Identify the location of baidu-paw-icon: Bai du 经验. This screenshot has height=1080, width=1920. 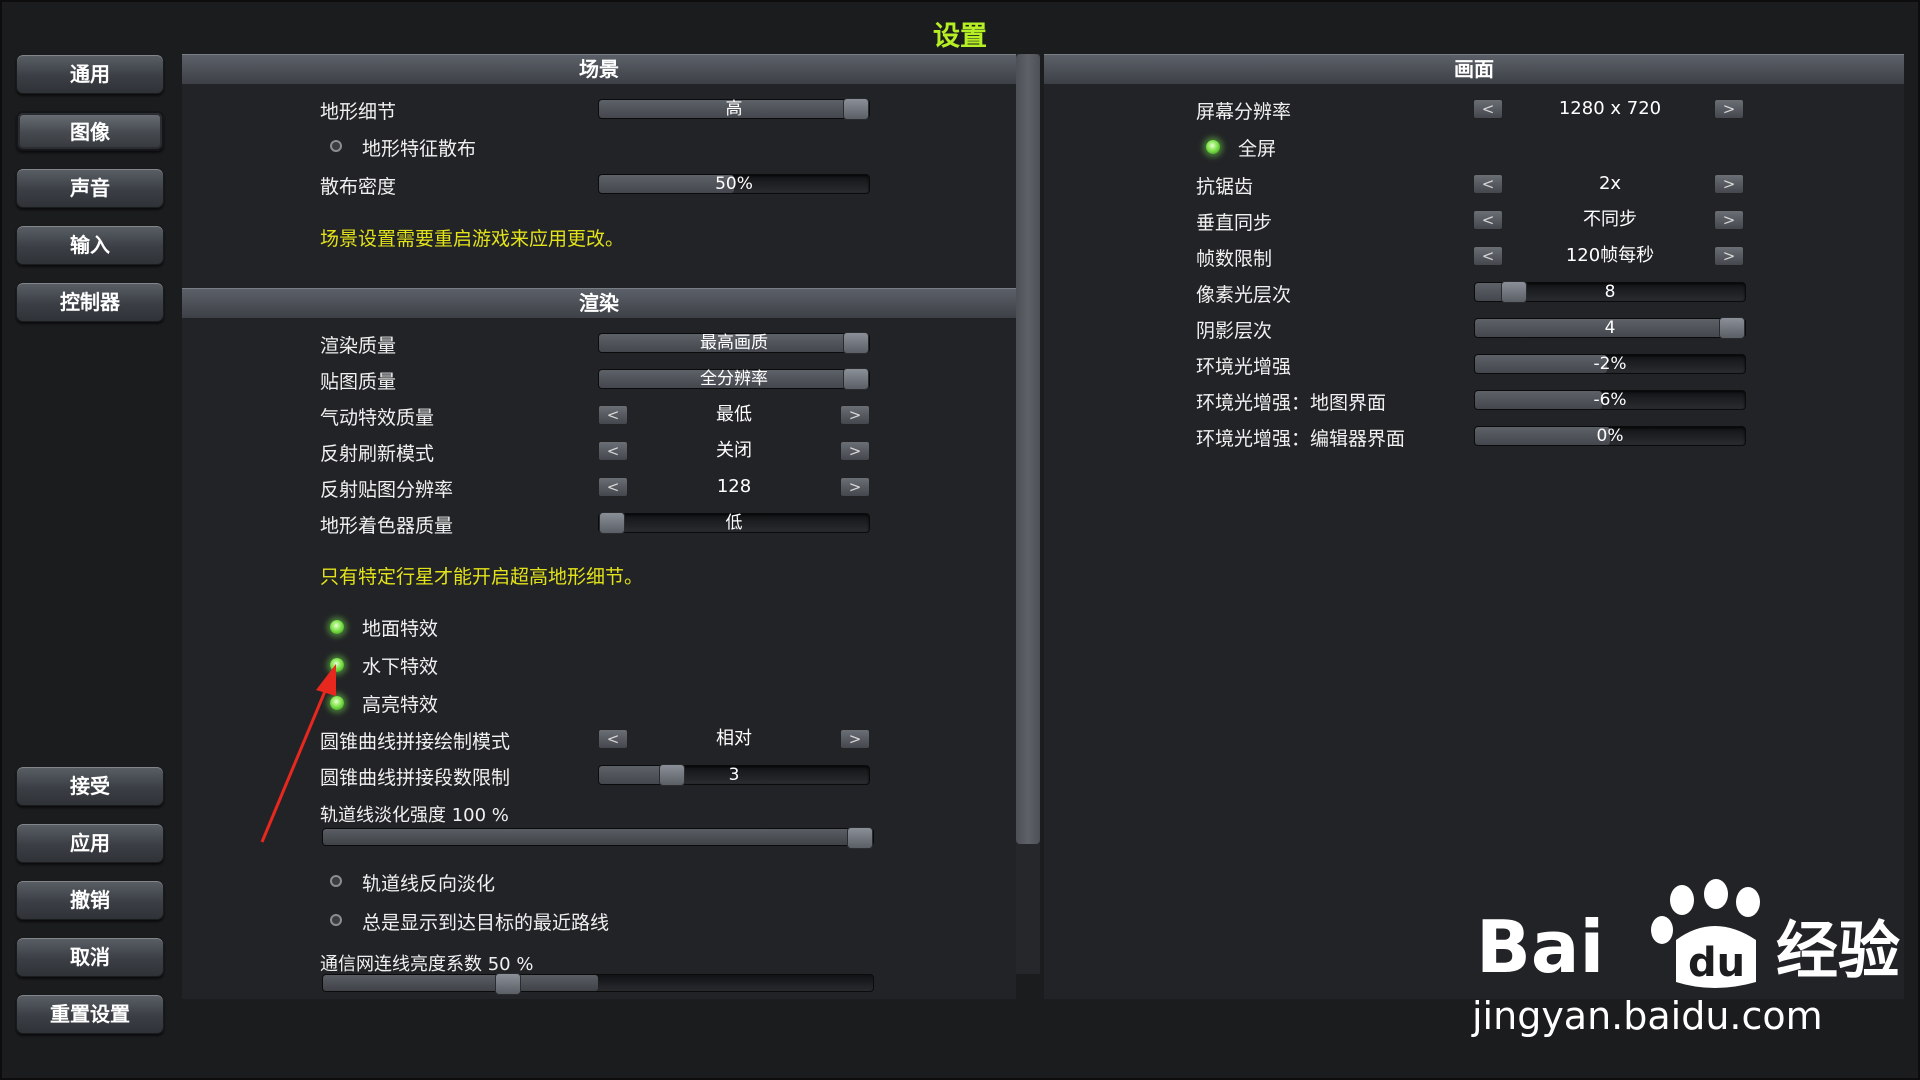
(1688, 934).